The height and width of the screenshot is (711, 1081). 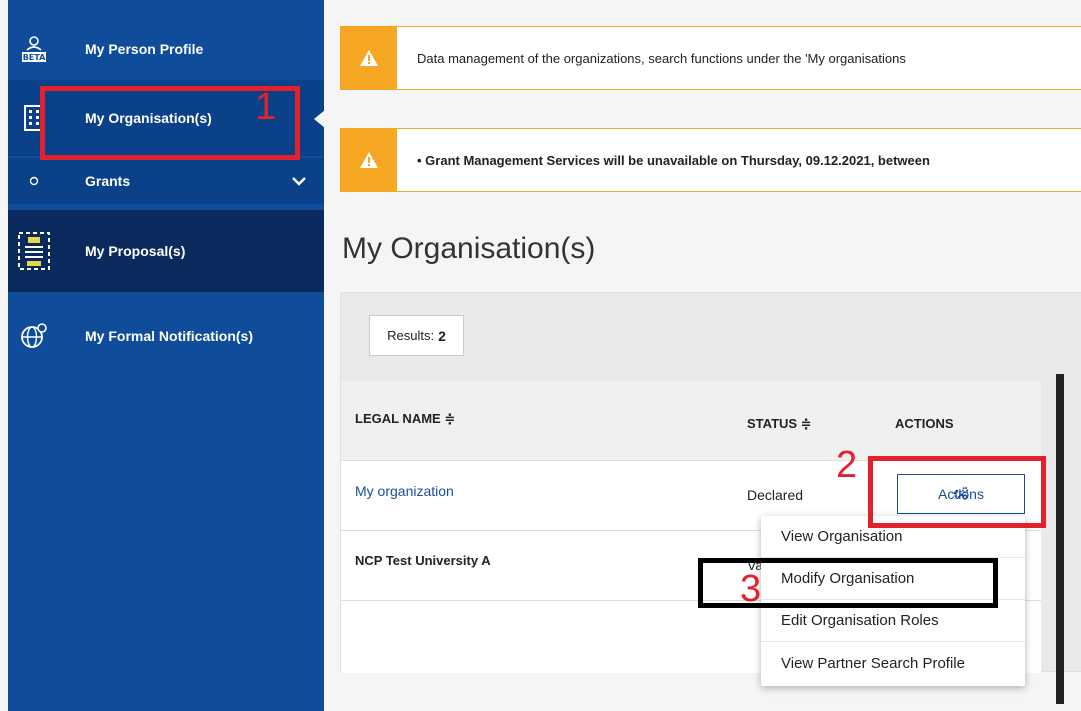 What do you see at coordinates (469, 248) in the screenshot?
I see `page-title: My Organisation(s)` at bounding box center [469, 248].